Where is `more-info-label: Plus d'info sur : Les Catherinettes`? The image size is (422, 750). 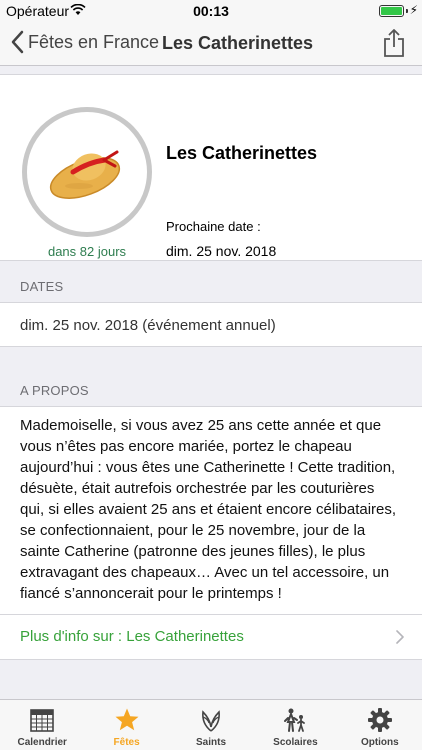 more-info-label: Plus d'info sur : Les Catherinettes is located at coordinates (132, 636).